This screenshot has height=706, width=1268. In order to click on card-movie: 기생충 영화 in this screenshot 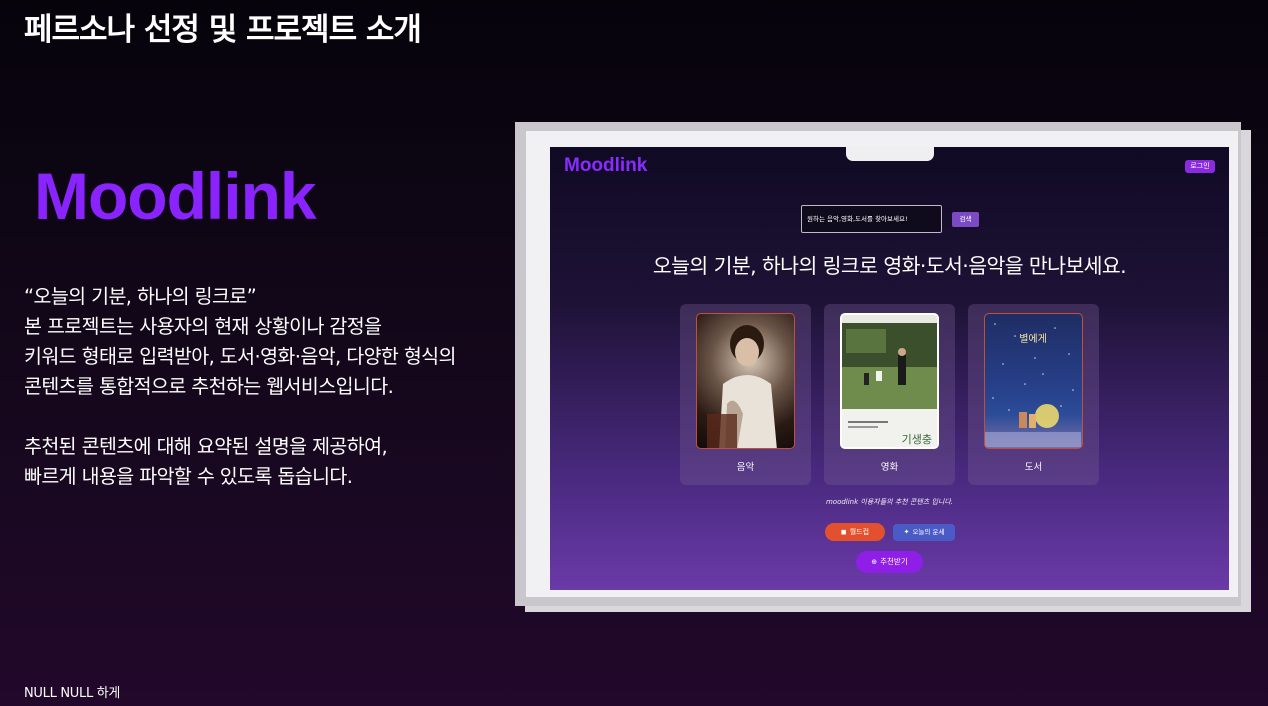, I will do `click(889, 394)`.